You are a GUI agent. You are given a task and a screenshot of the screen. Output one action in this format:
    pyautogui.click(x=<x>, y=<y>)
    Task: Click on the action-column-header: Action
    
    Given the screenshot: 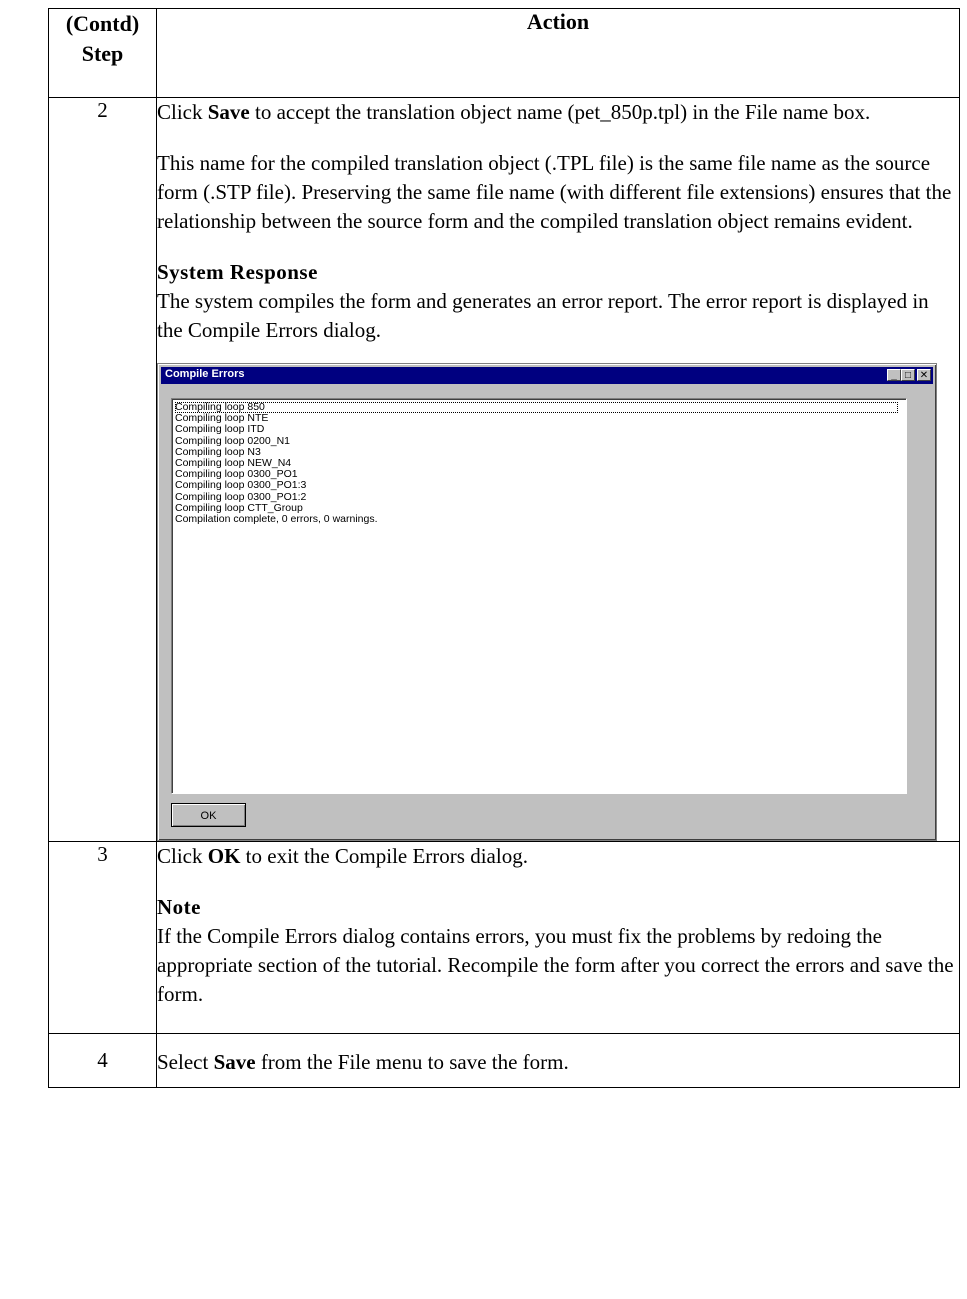 What is the action you would take?
    pyautogui.click(x=558, y=53)
    